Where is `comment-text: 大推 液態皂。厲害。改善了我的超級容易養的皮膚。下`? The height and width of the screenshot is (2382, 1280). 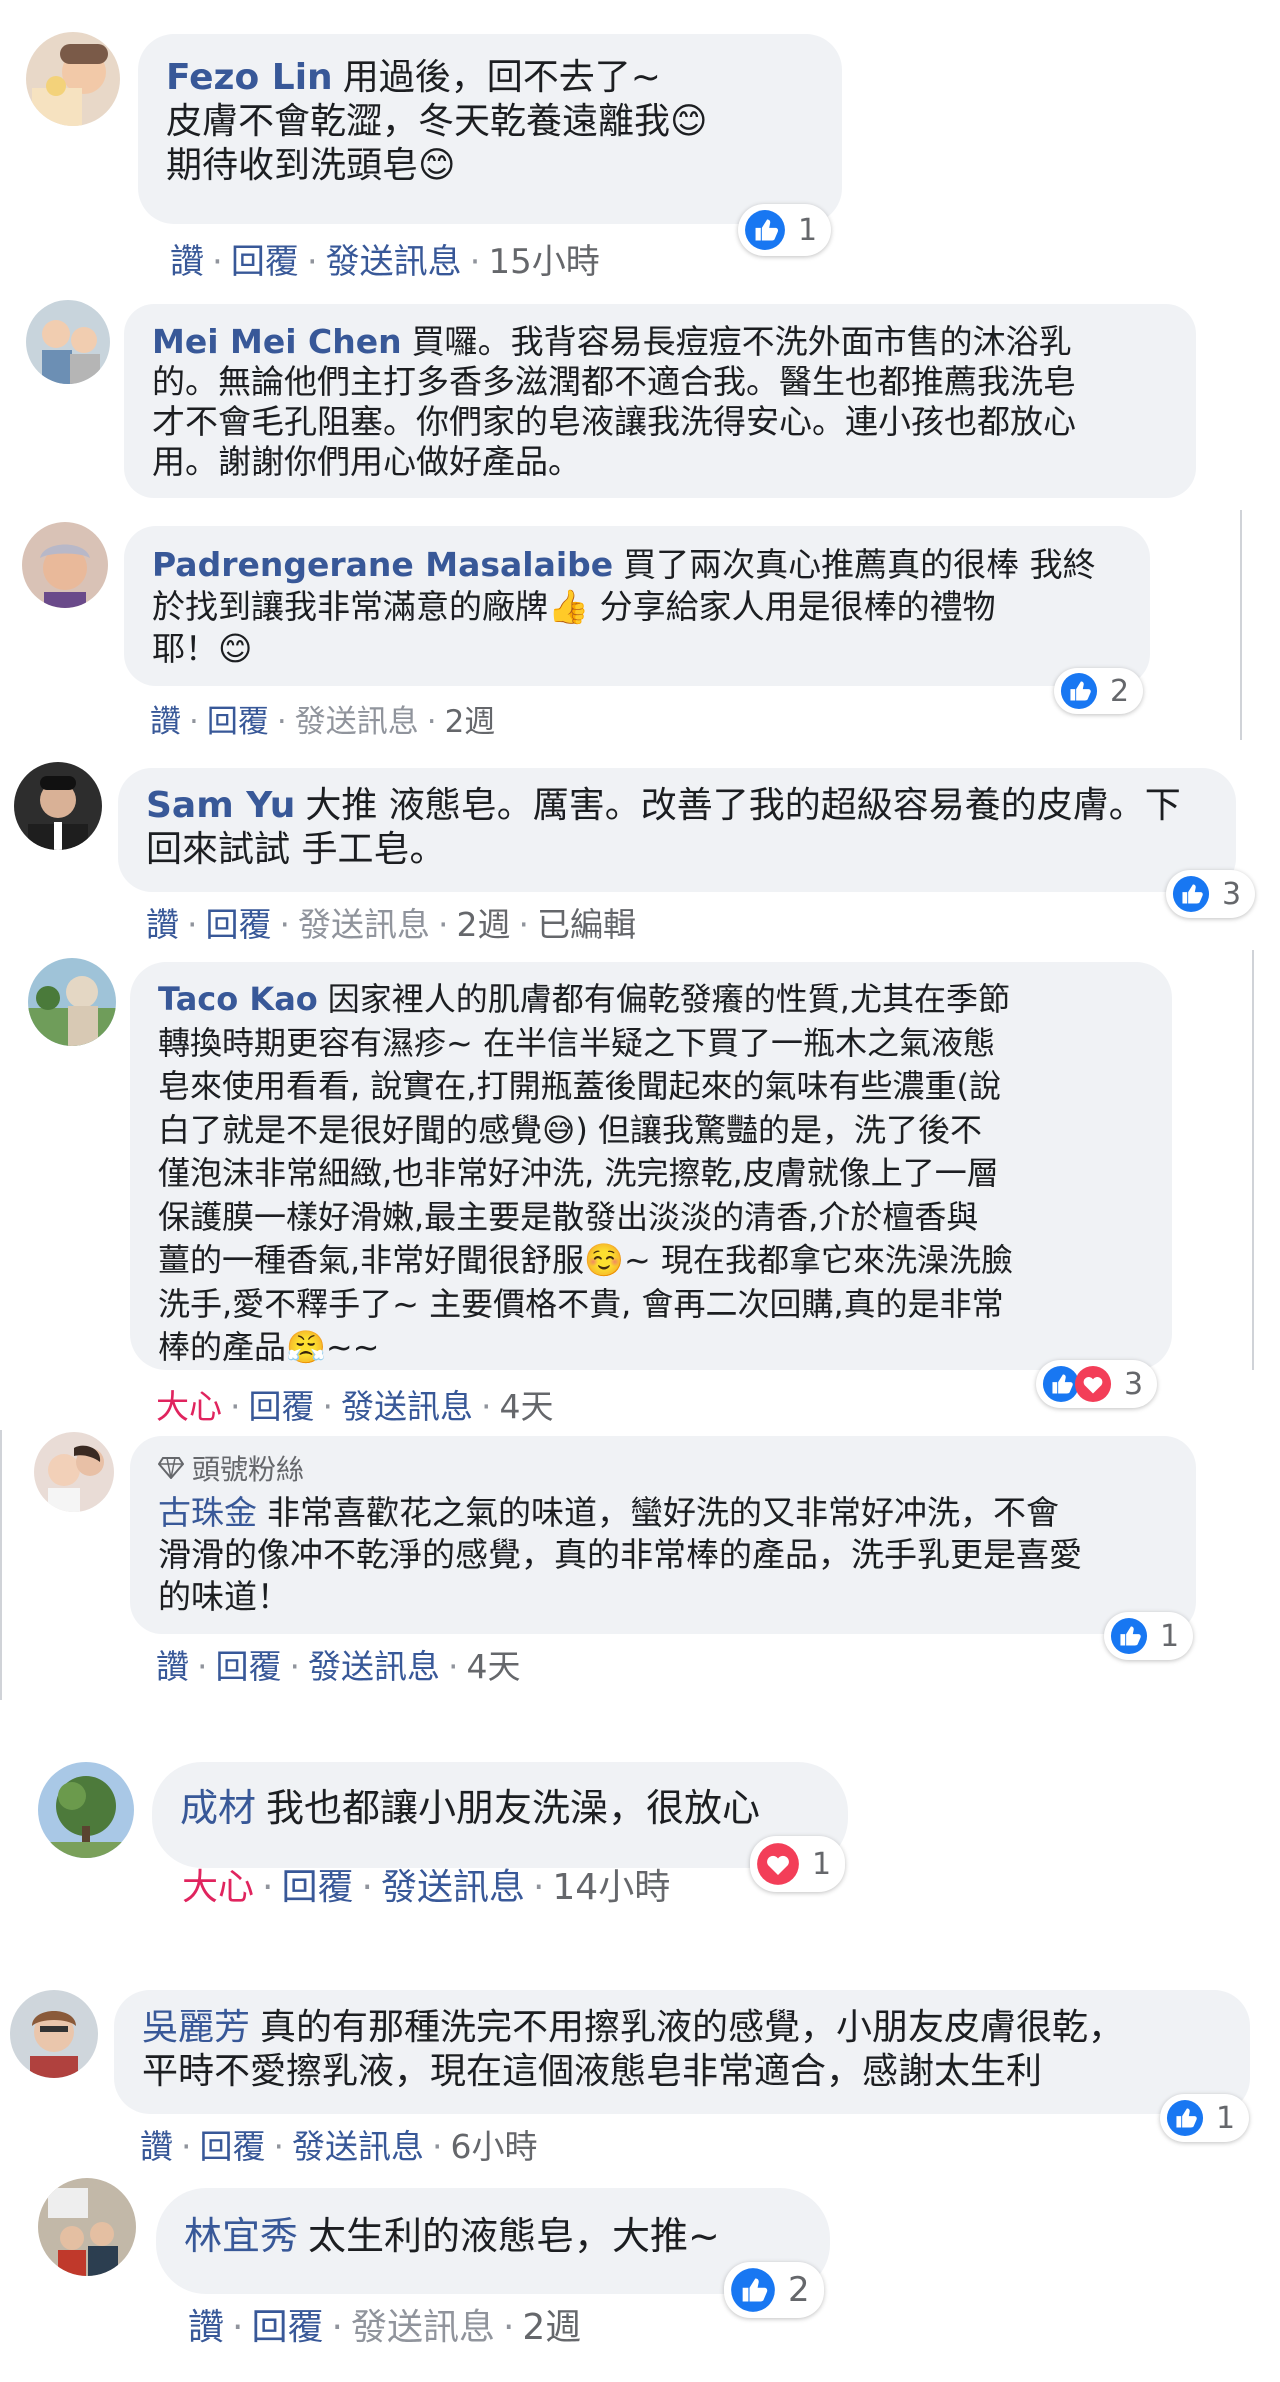 comment-text: 大推 液態皂。厲害。改善了我的超級容易養的皮膚。下 is located at coordinates (743, 805).